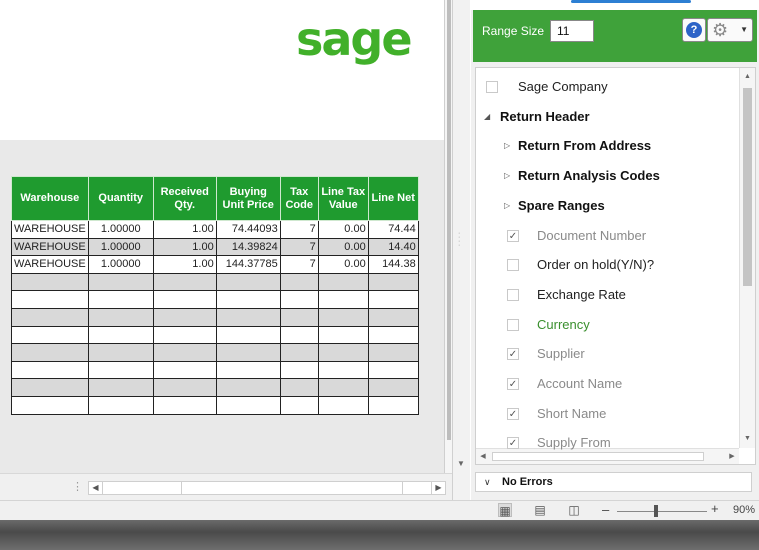  What do you see at coordinates (120, 198) in the screenshot?
I see `col-header-quantity: Quantity` at bounding box center [120, 198].